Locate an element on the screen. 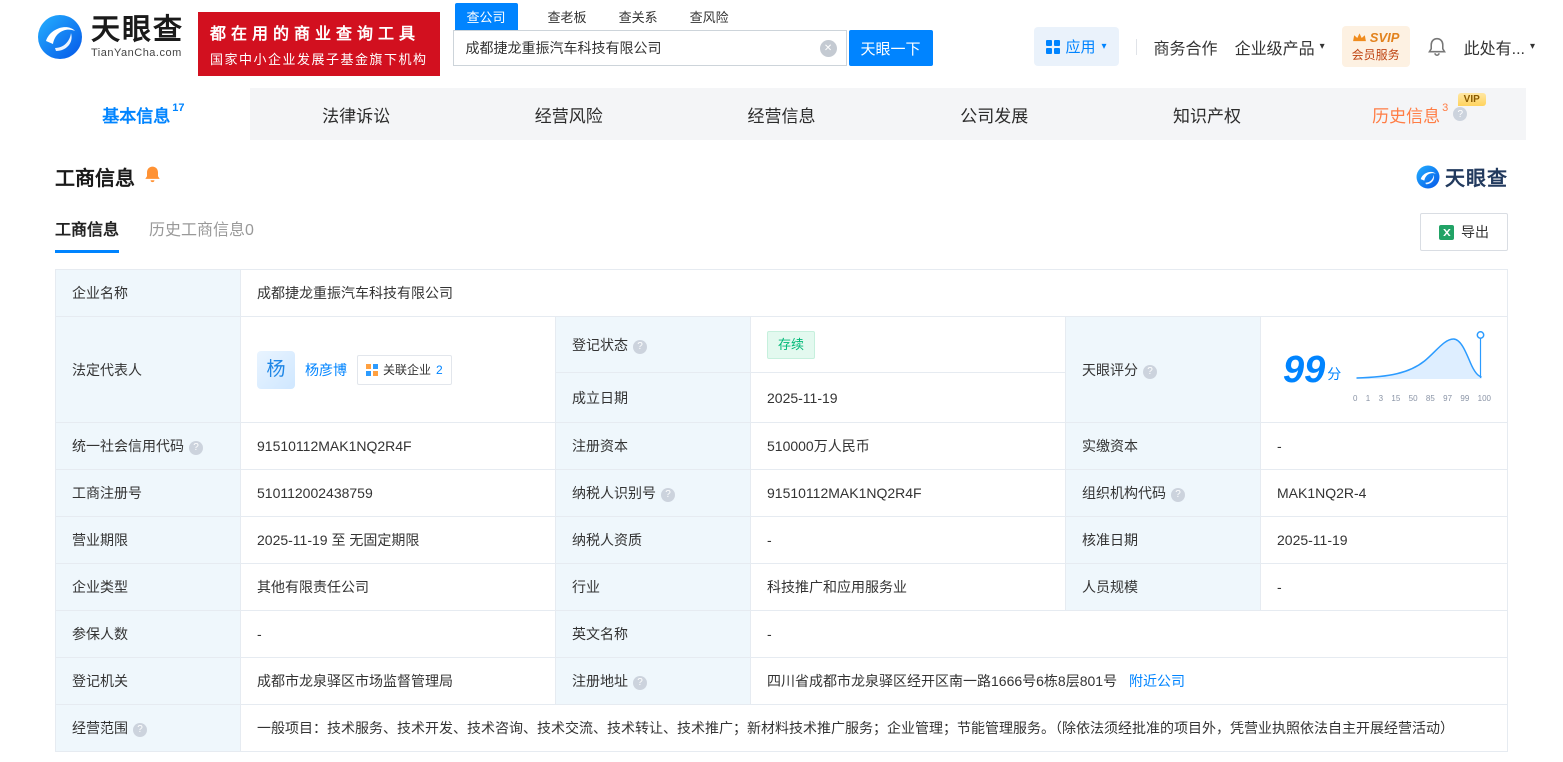 The height and width of the screenshot is (762, 1563). apps-dropdown: 应用 ▾ is located at coordinates (1076, 46).